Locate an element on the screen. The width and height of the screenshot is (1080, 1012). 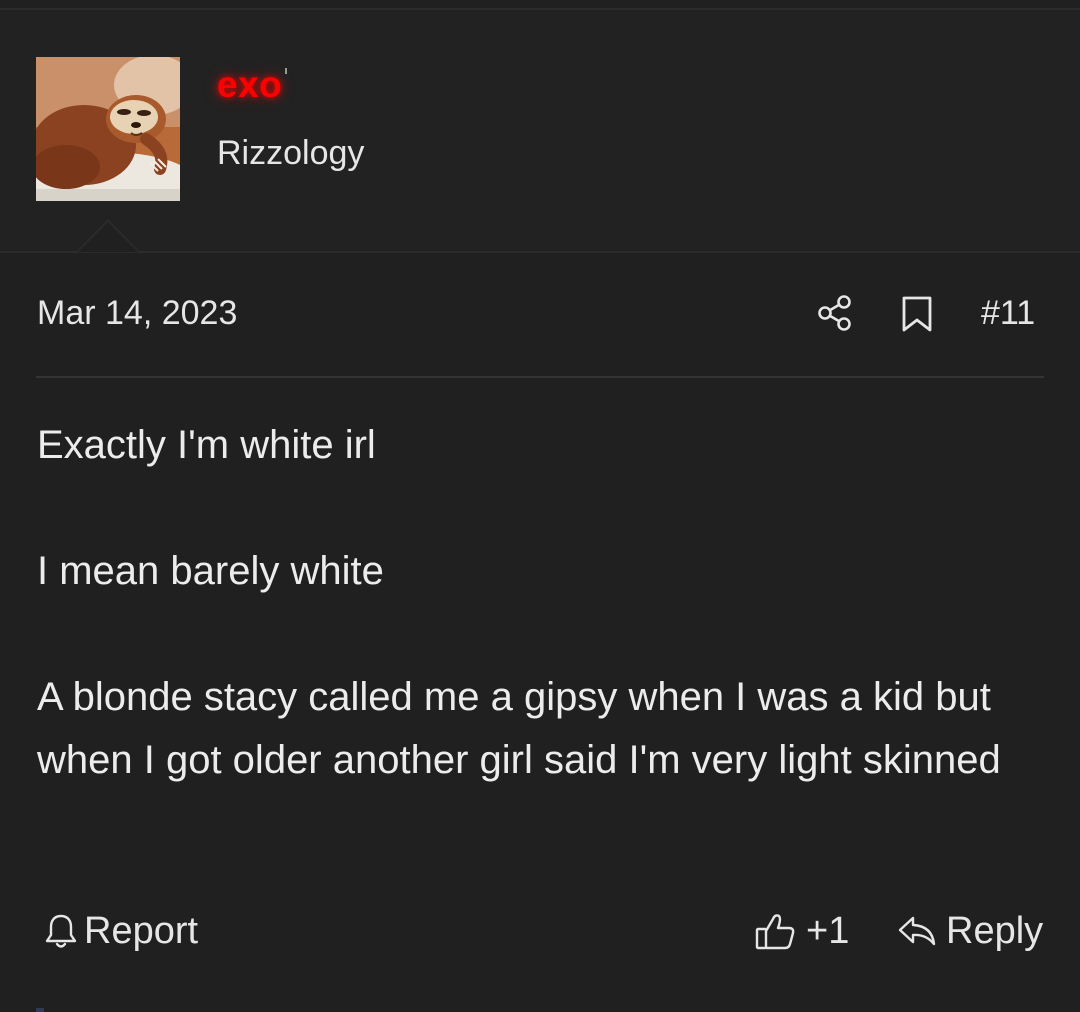
thumbs-up-icon is located at coordinates (775, 932).